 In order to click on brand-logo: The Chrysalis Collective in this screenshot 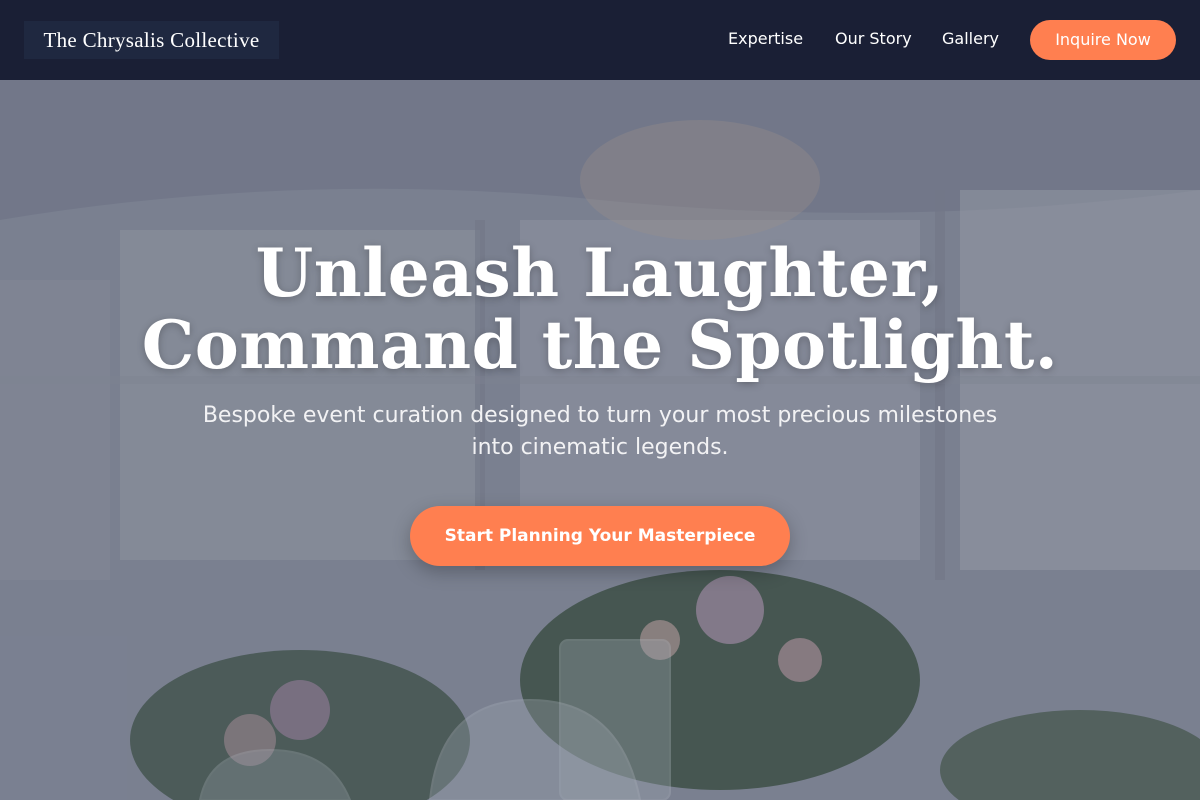, I will do `click(151, 40)`.